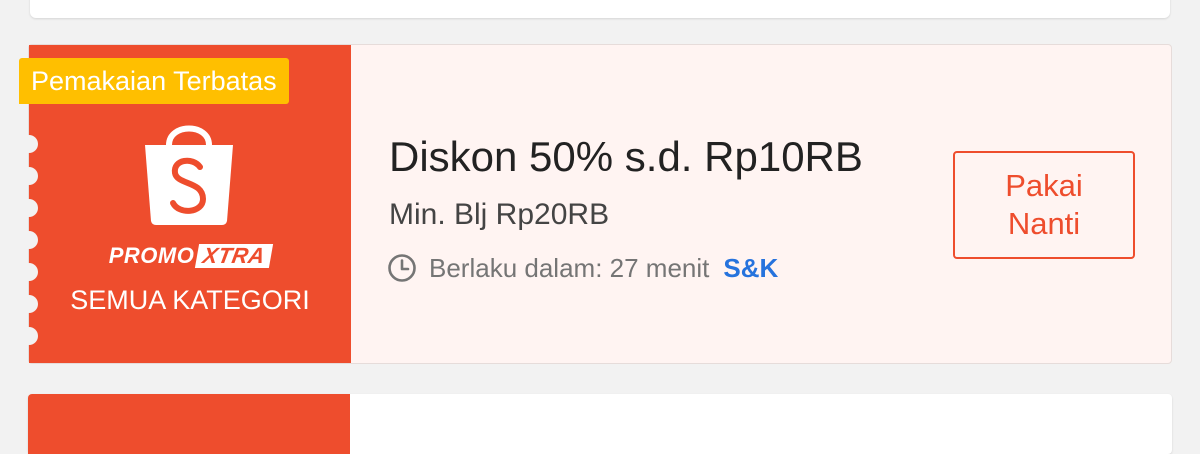  What do you see at coordinates (190, 300) in the screenshot?
I see `voucher-category: SEMUA KATEGORI` at bounding box center [190, 300].